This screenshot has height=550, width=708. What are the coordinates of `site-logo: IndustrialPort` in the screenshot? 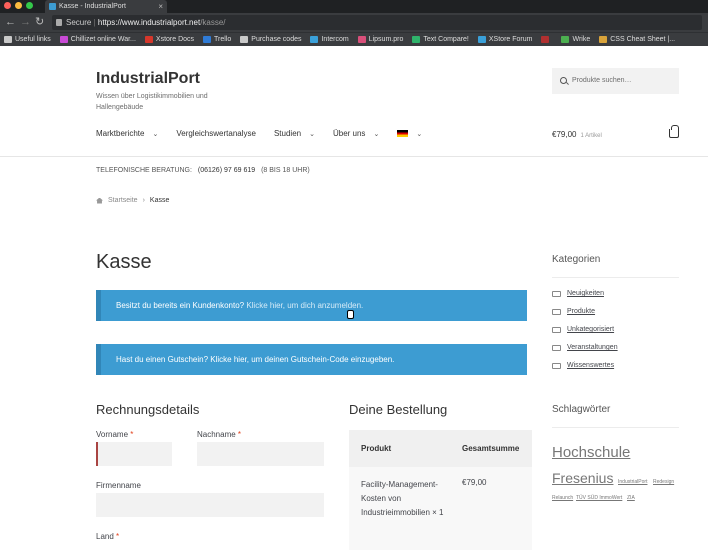 It's located at (148, 79).